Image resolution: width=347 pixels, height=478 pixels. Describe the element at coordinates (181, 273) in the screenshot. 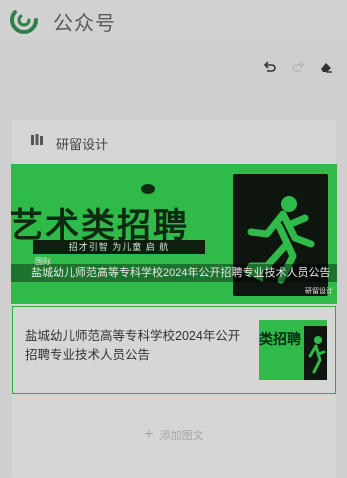

I see `cover-article-title: 盐城幼儿师范高等专科学校2024年公开招聘专业技术人员公告` at that location.